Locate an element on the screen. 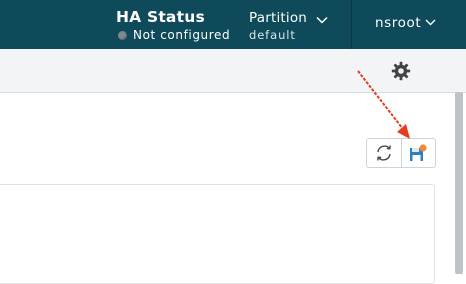 The image size is (466, 284). header-divider is located at coordinates (351, 24).